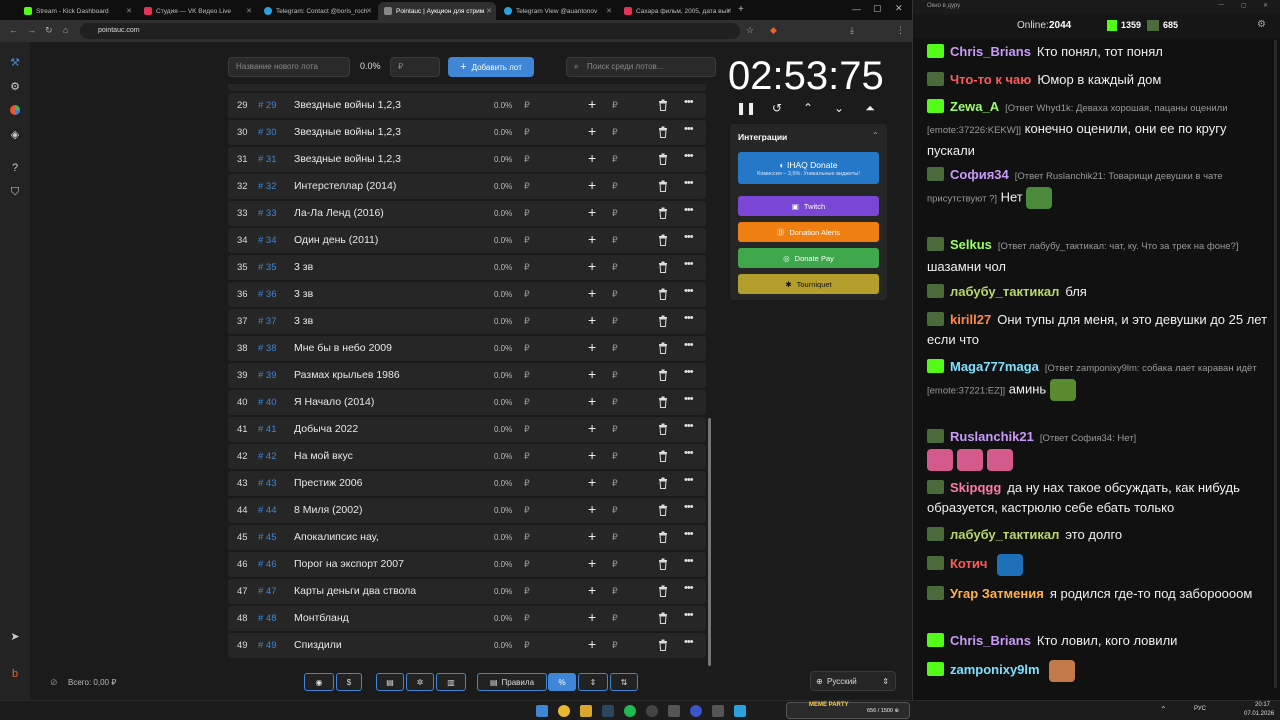  I want to click on help-icon: ?, so click(15, 168).